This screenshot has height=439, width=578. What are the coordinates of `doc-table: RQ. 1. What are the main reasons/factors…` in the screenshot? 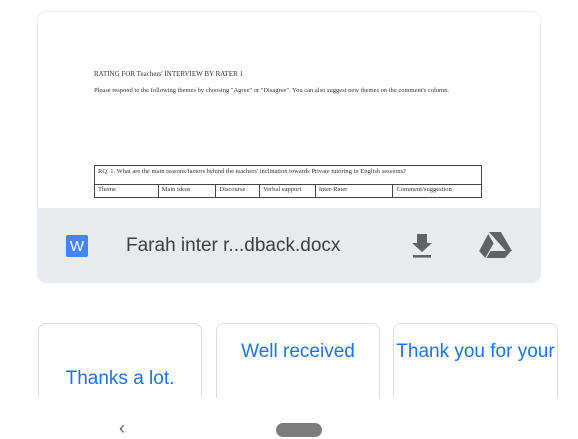 It's located at (288, 181).